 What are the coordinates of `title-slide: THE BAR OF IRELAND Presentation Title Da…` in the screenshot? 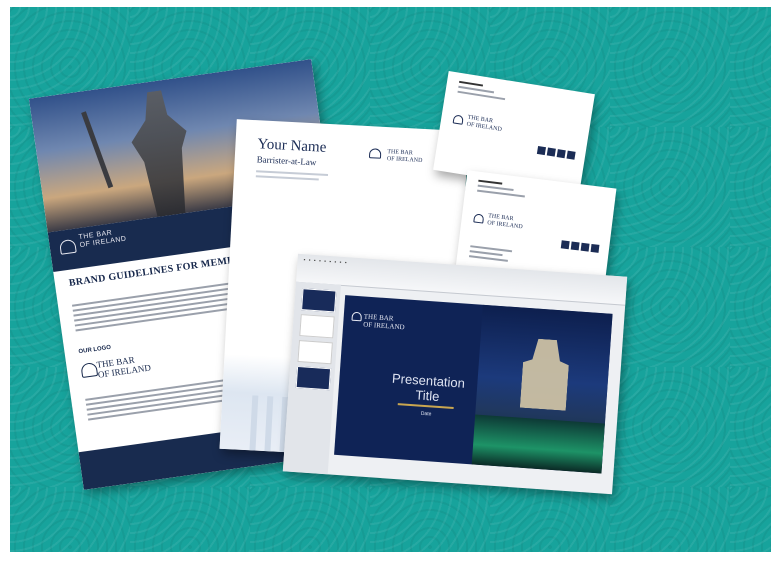 It's located at (473, 384).